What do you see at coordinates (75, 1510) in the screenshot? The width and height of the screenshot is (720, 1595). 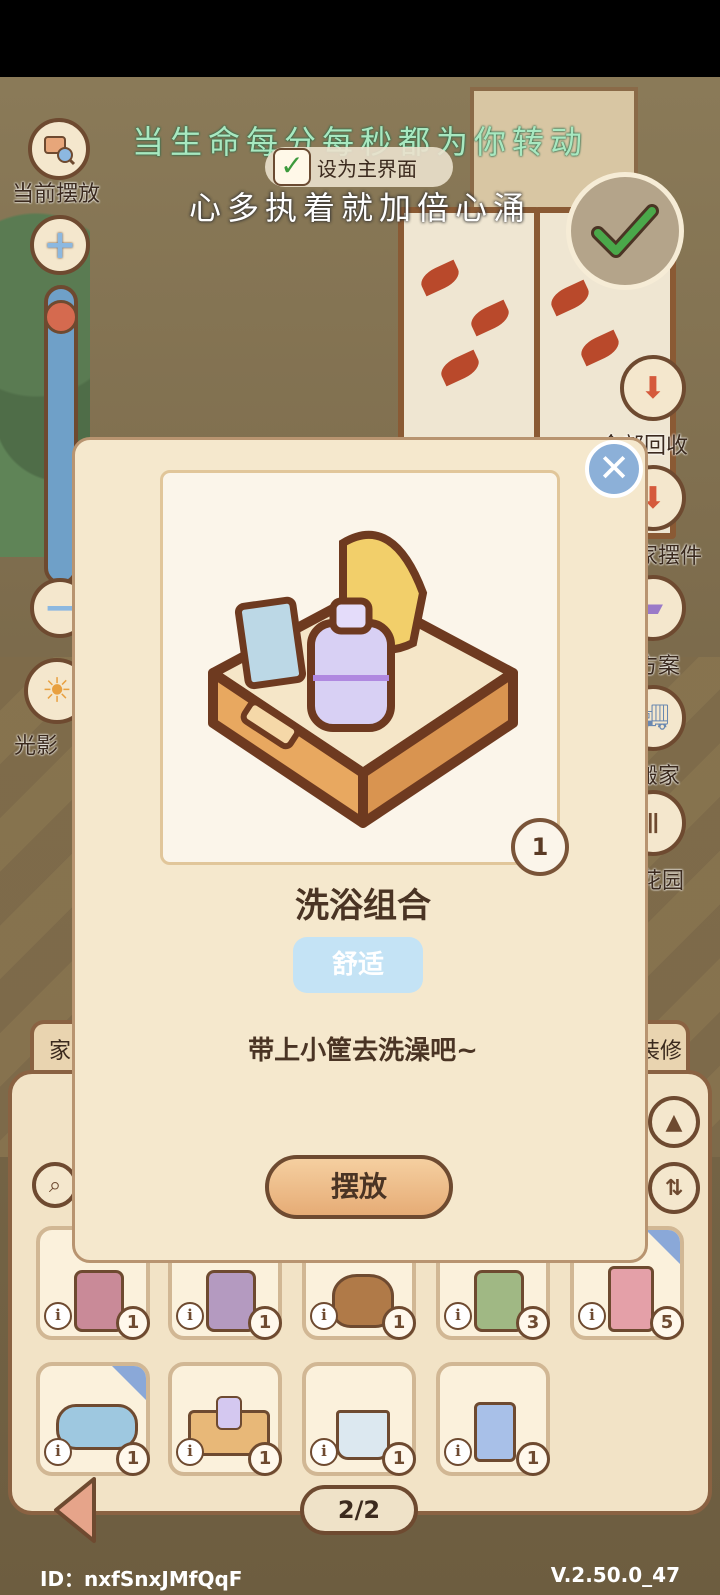 I see `back-arrow-icon` at bounding box center [75, 1510].